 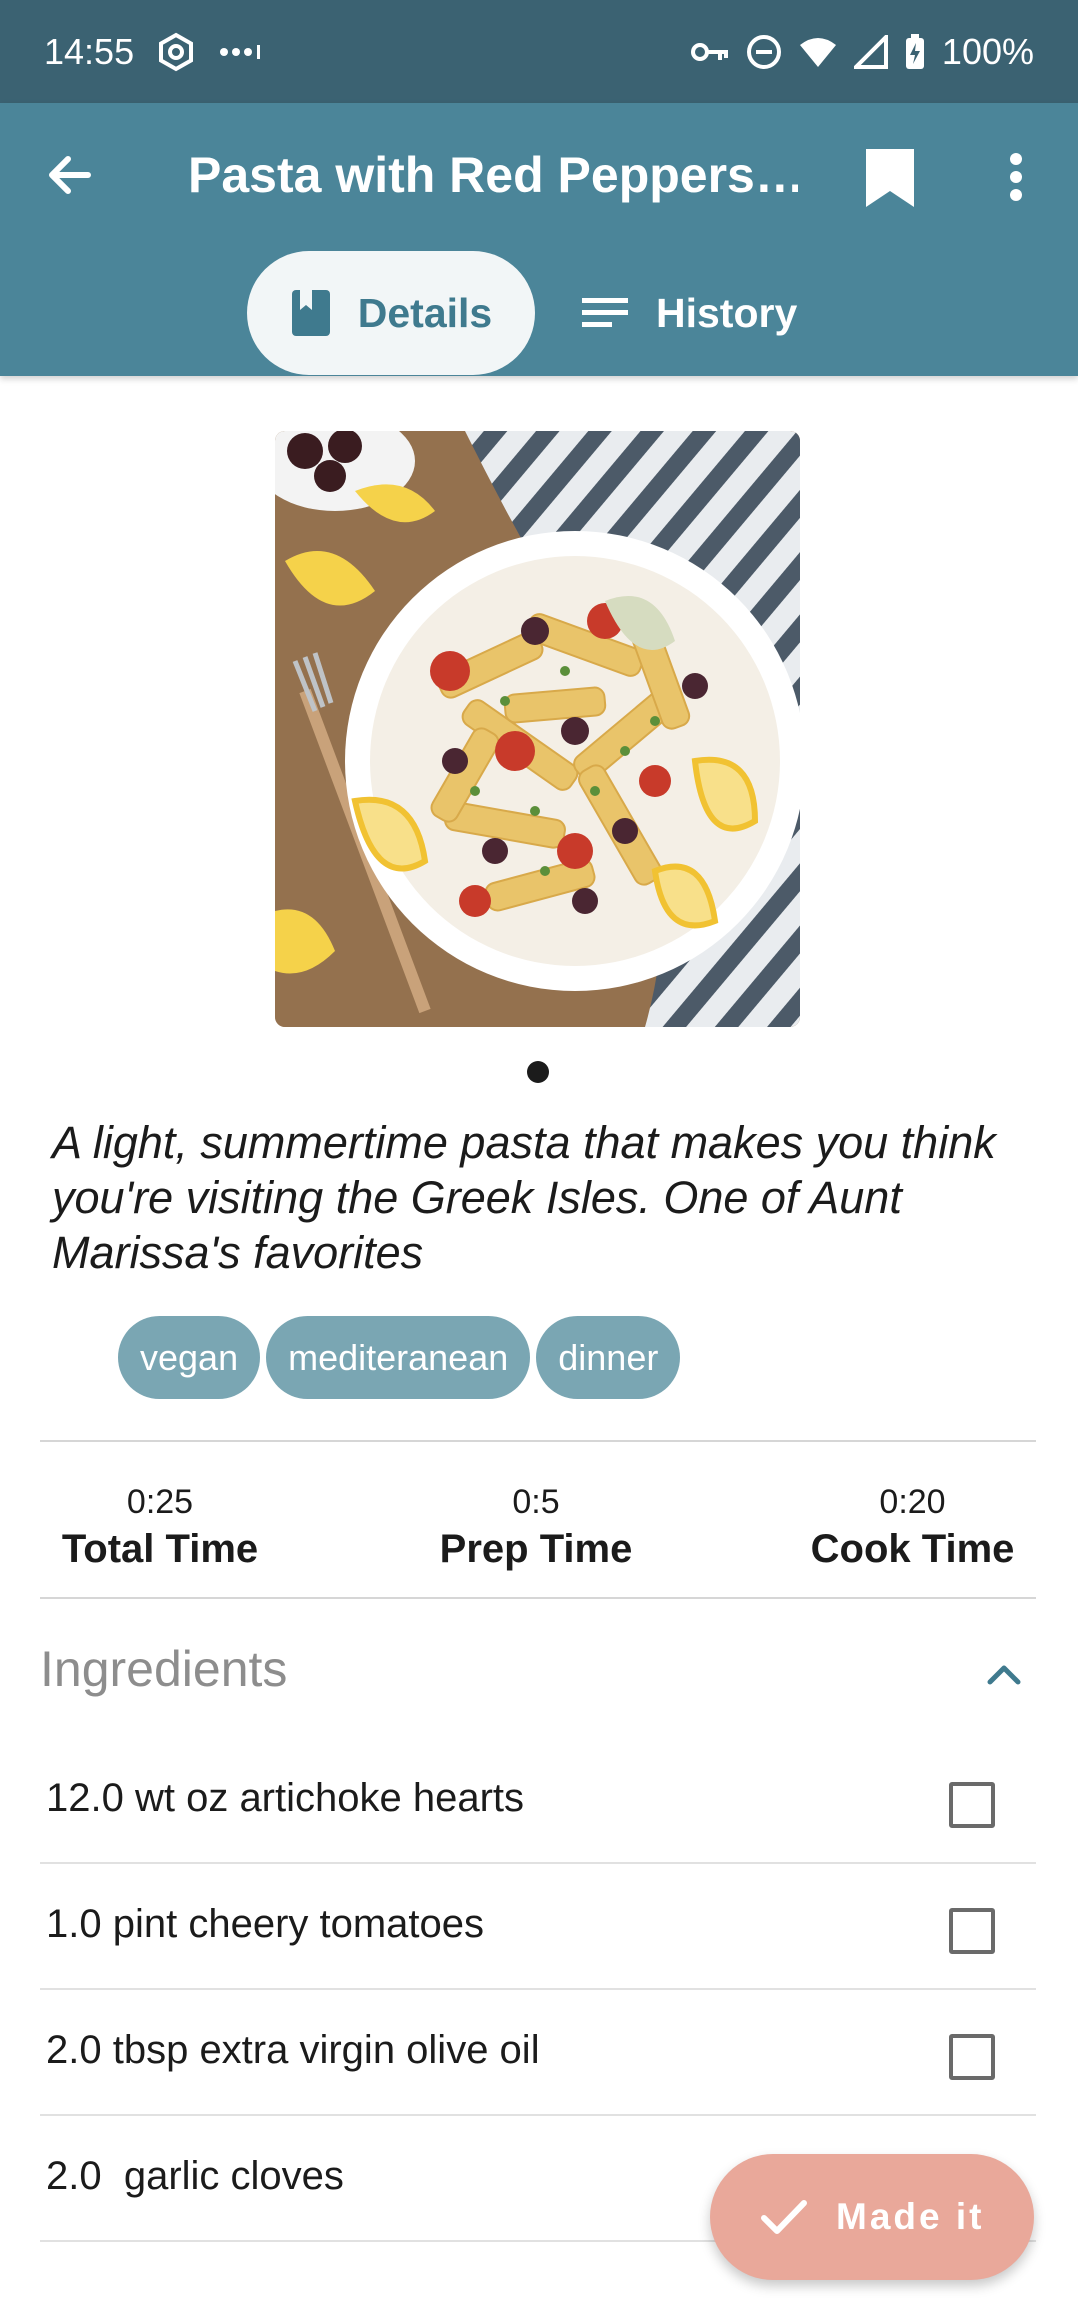 I want to click on cell-signal-icon, so click(x=870, y=51).